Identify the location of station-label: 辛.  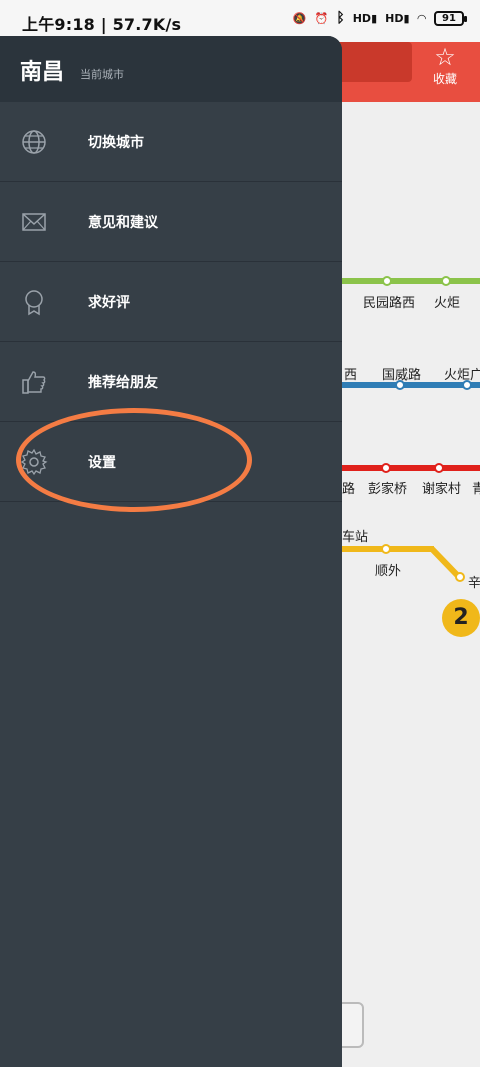
(474, 581).